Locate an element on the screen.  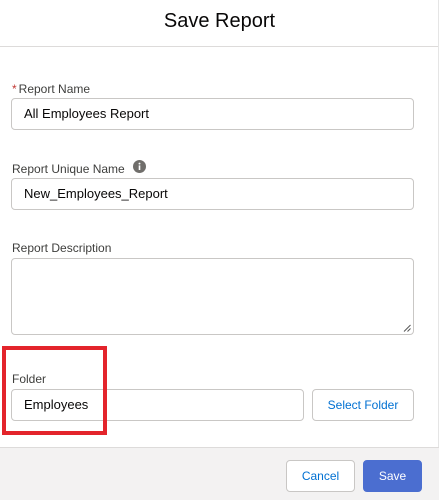
report-unique-name-input: New_Employees_Report is located at coordinates (212, 194).